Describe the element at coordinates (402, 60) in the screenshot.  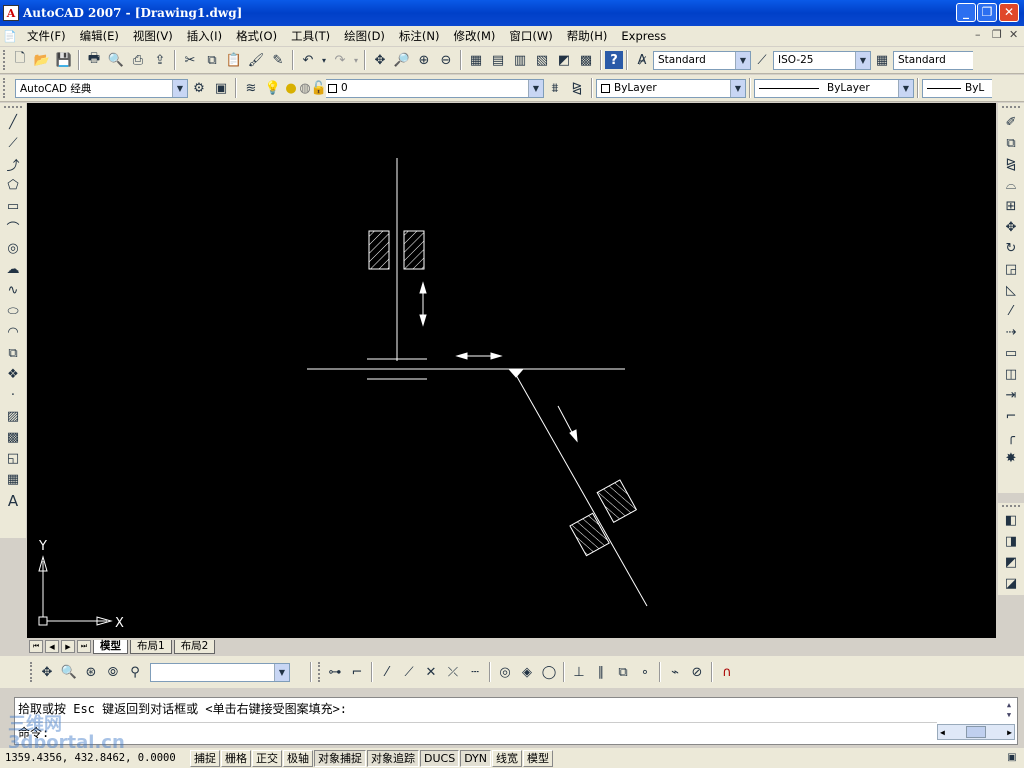
I see `zoom-realtime-icon: 🔎` at that location.